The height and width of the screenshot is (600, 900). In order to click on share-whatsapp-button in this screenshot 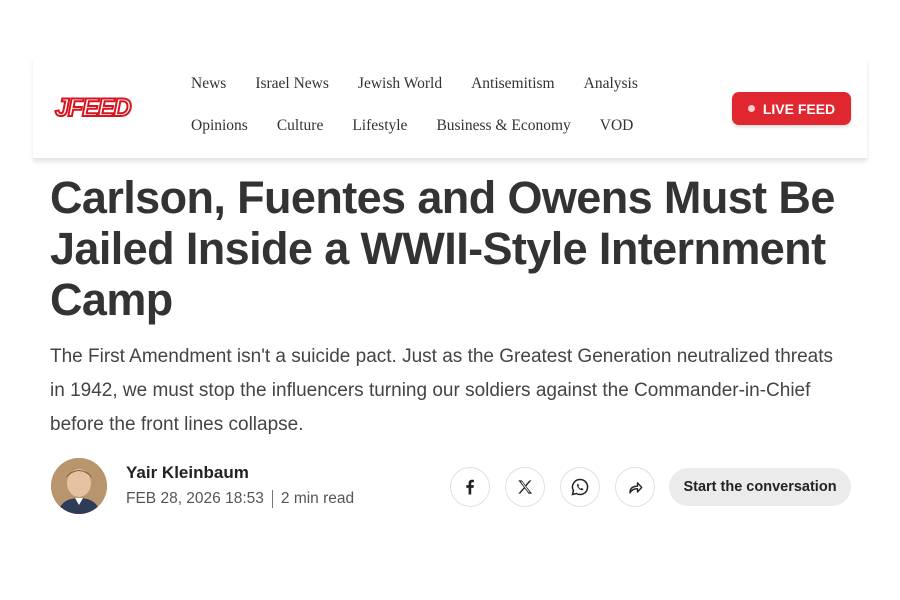, I will do `click(580, 487)`.